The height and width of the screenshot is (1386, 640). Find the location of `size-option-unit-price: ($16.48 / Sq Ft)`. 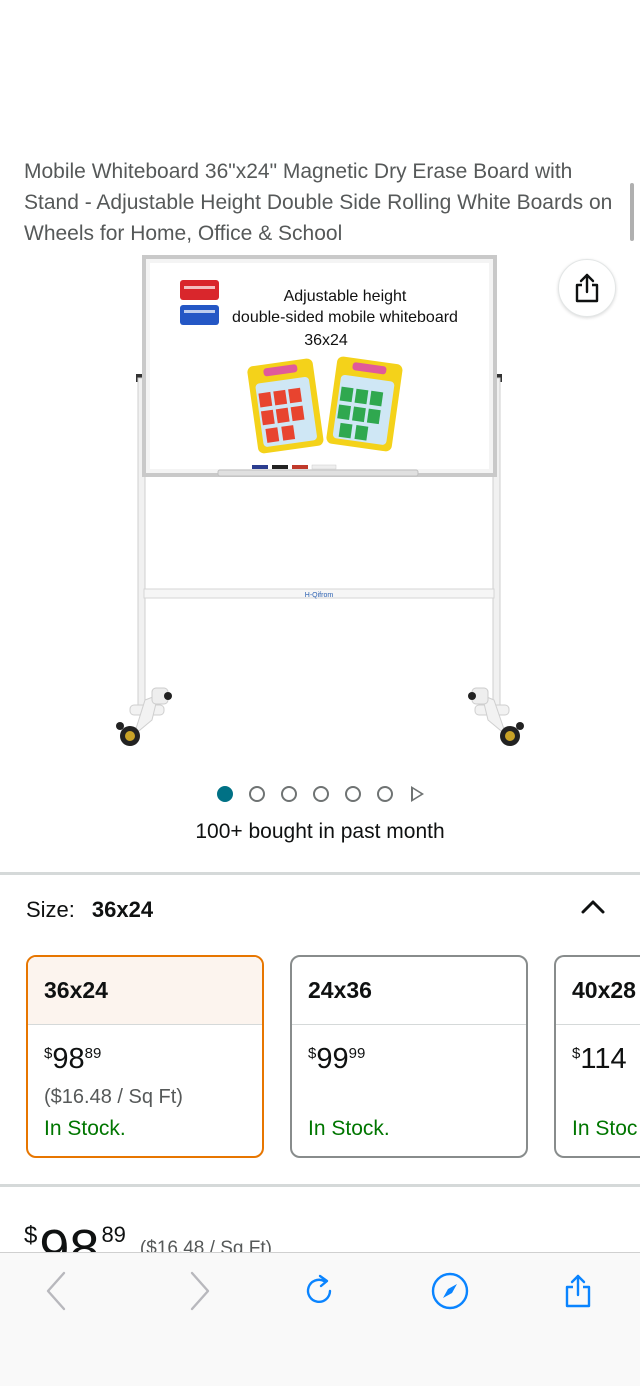

size-option-unit-price: ($16.48 / Sq Ft) is located at coordinates (113, 1097).